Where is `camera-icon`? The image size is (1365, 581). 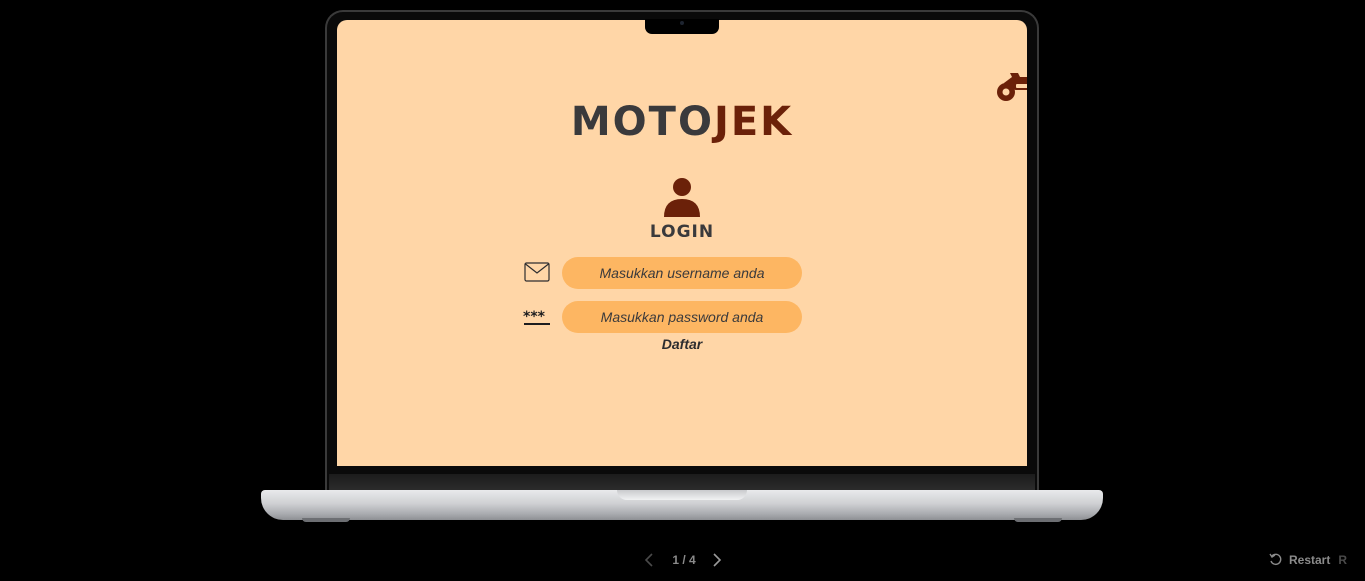
camera-icon is located at coordinates (682, 23).